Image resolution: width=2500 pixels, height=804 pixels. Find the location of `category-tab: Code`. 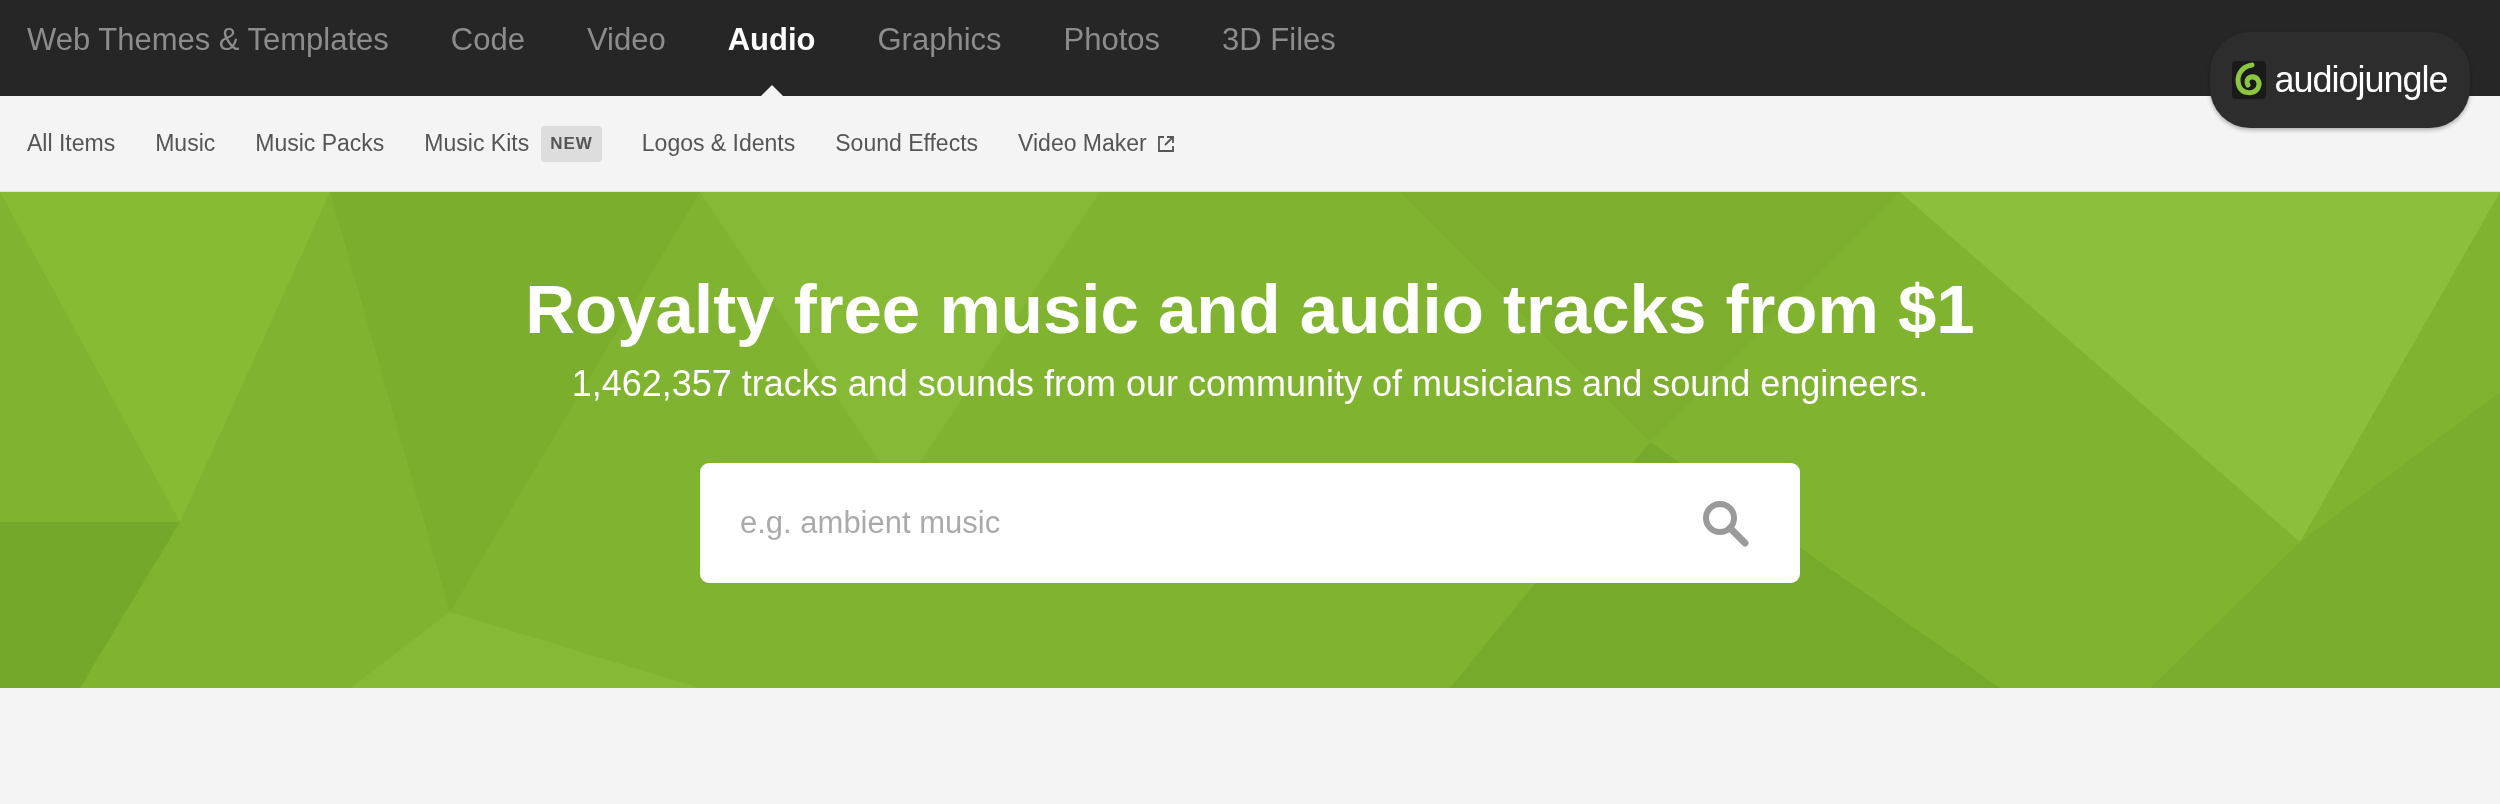

category-tab: Code is located at coordinates (487, 48).